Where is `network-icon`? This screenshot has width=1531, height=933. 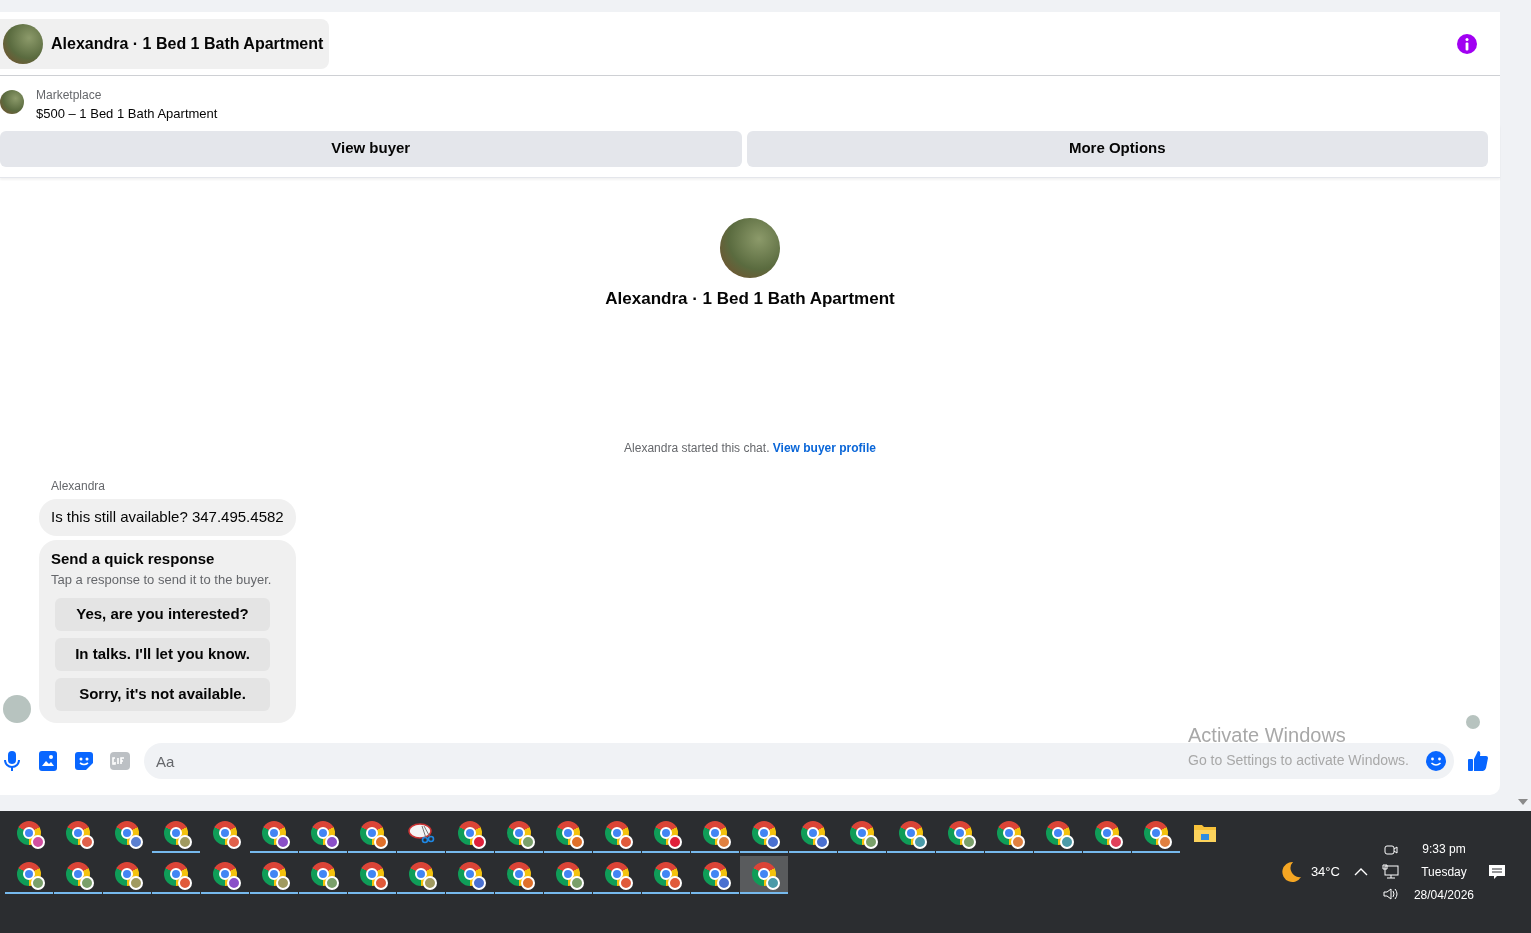
network-icon is located at coordinates (1390, 872).